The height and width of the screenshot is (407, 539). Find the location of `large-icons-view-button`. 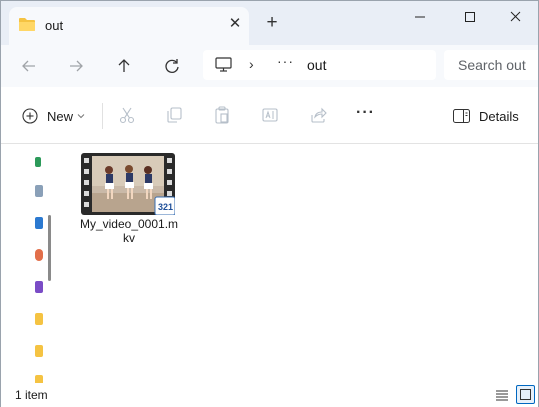

large-icons-view-button is located at coordinates (525, 394).